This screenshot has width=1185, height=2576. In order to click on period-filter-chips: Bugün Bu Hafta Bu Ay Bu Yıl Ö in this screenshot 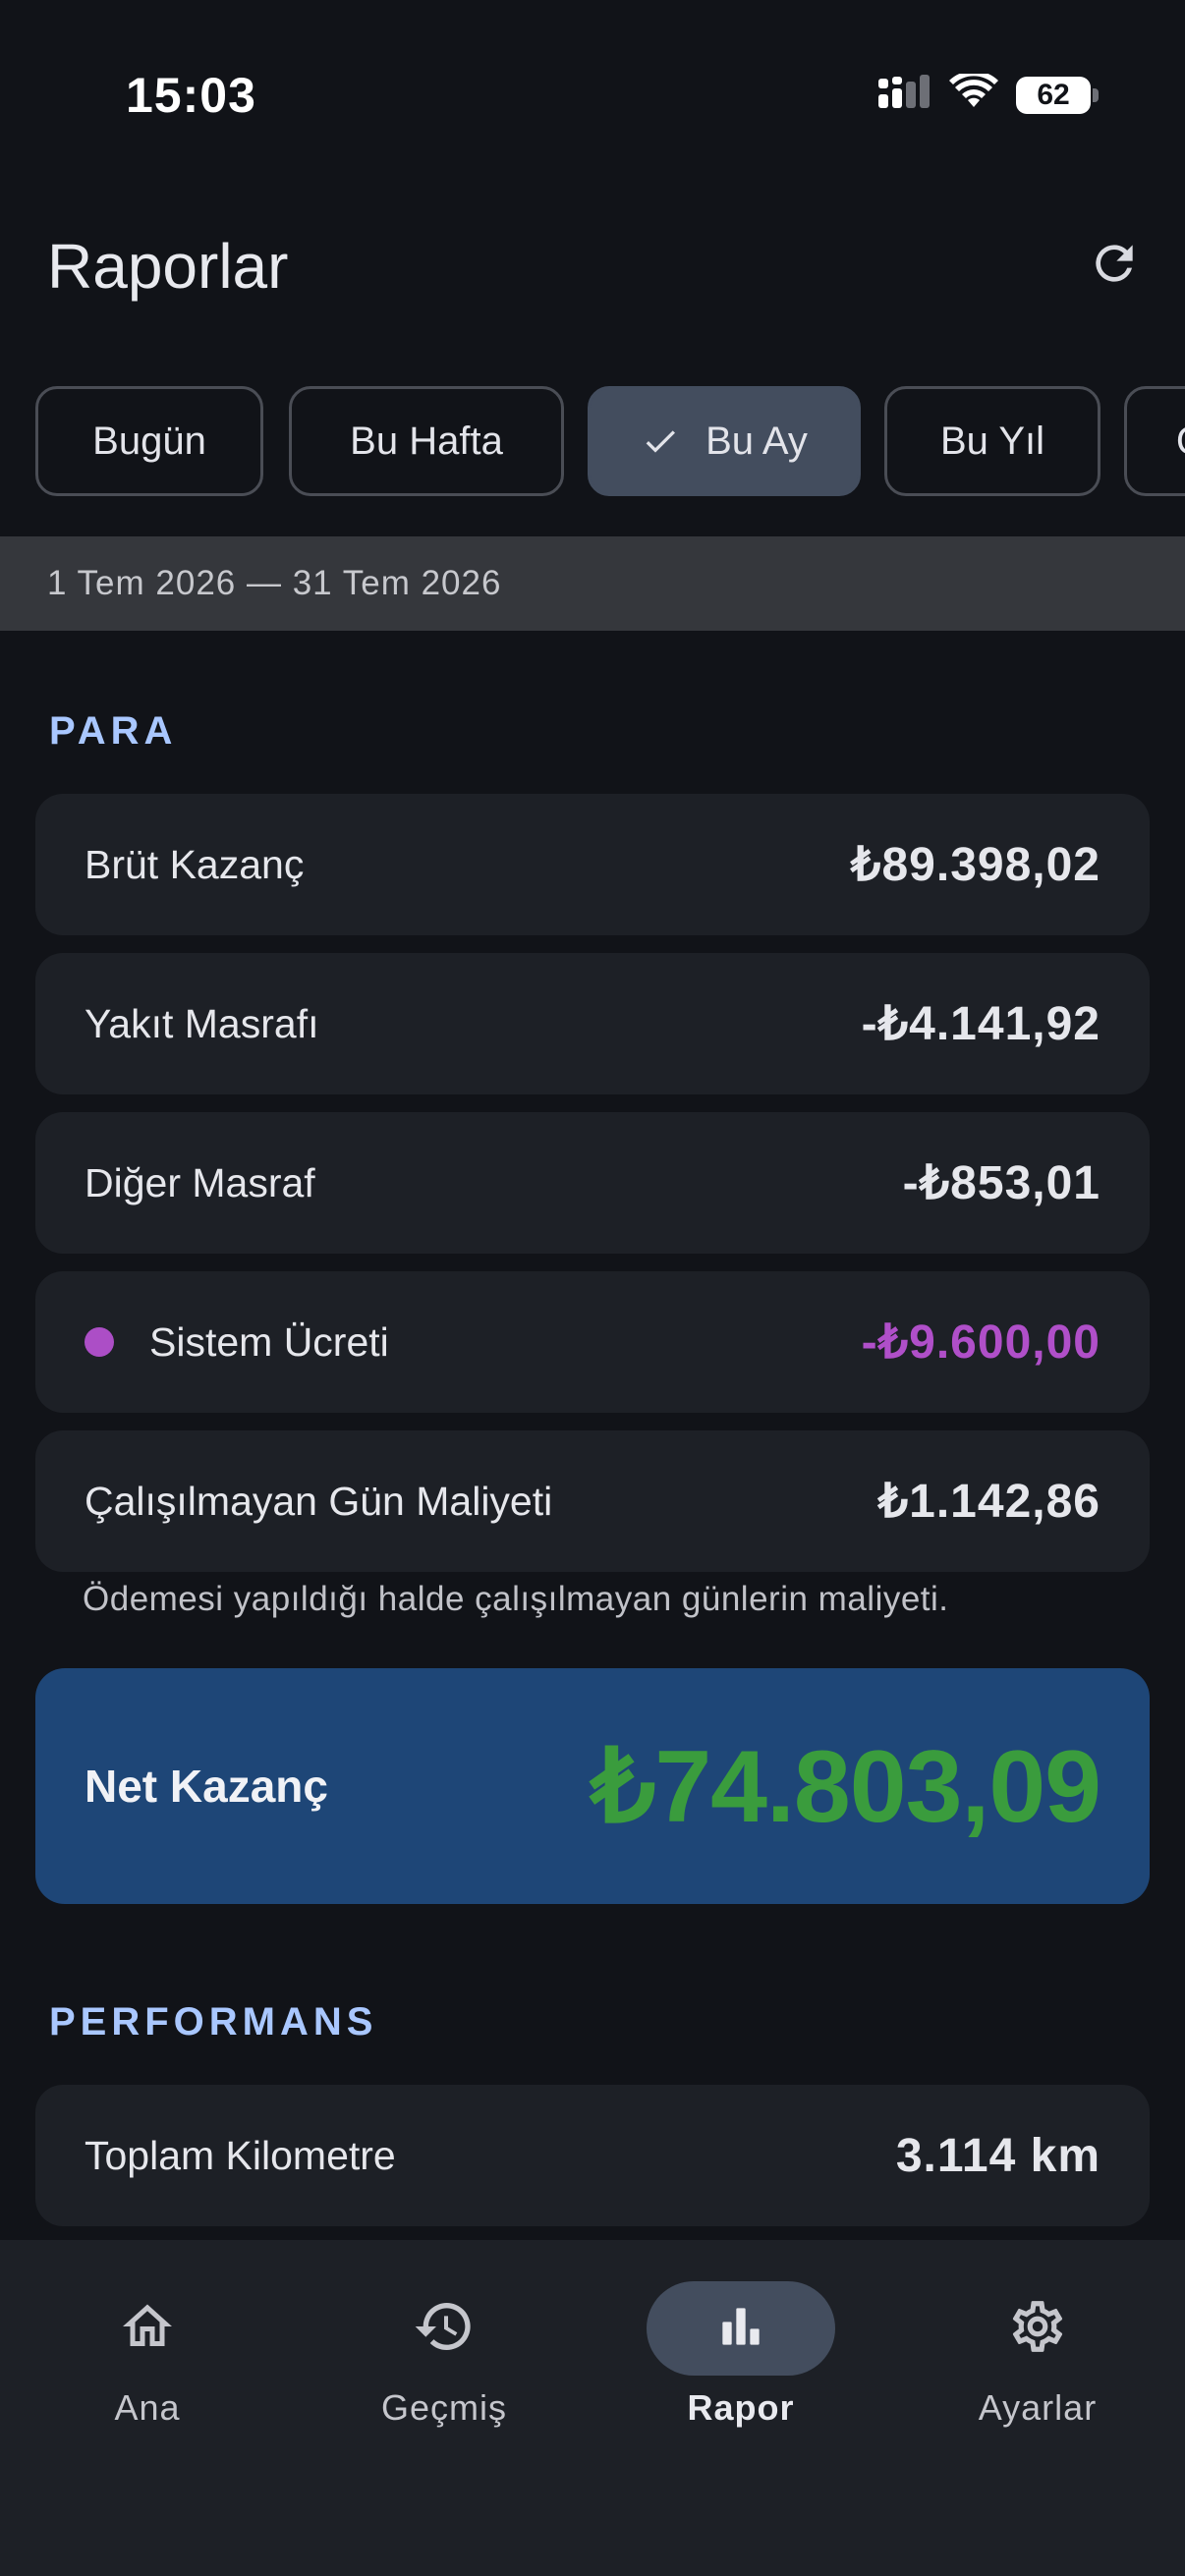, I will do `click(610, 442)`.